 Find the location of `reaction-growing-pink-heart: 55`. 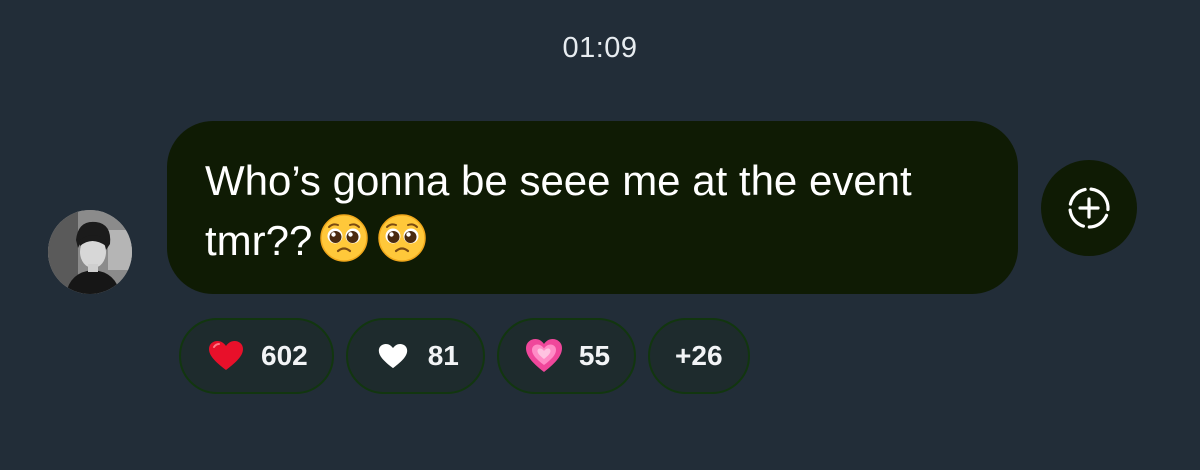

reaction-growing-pink-heart: 55 is located at coordinates (566, 356).